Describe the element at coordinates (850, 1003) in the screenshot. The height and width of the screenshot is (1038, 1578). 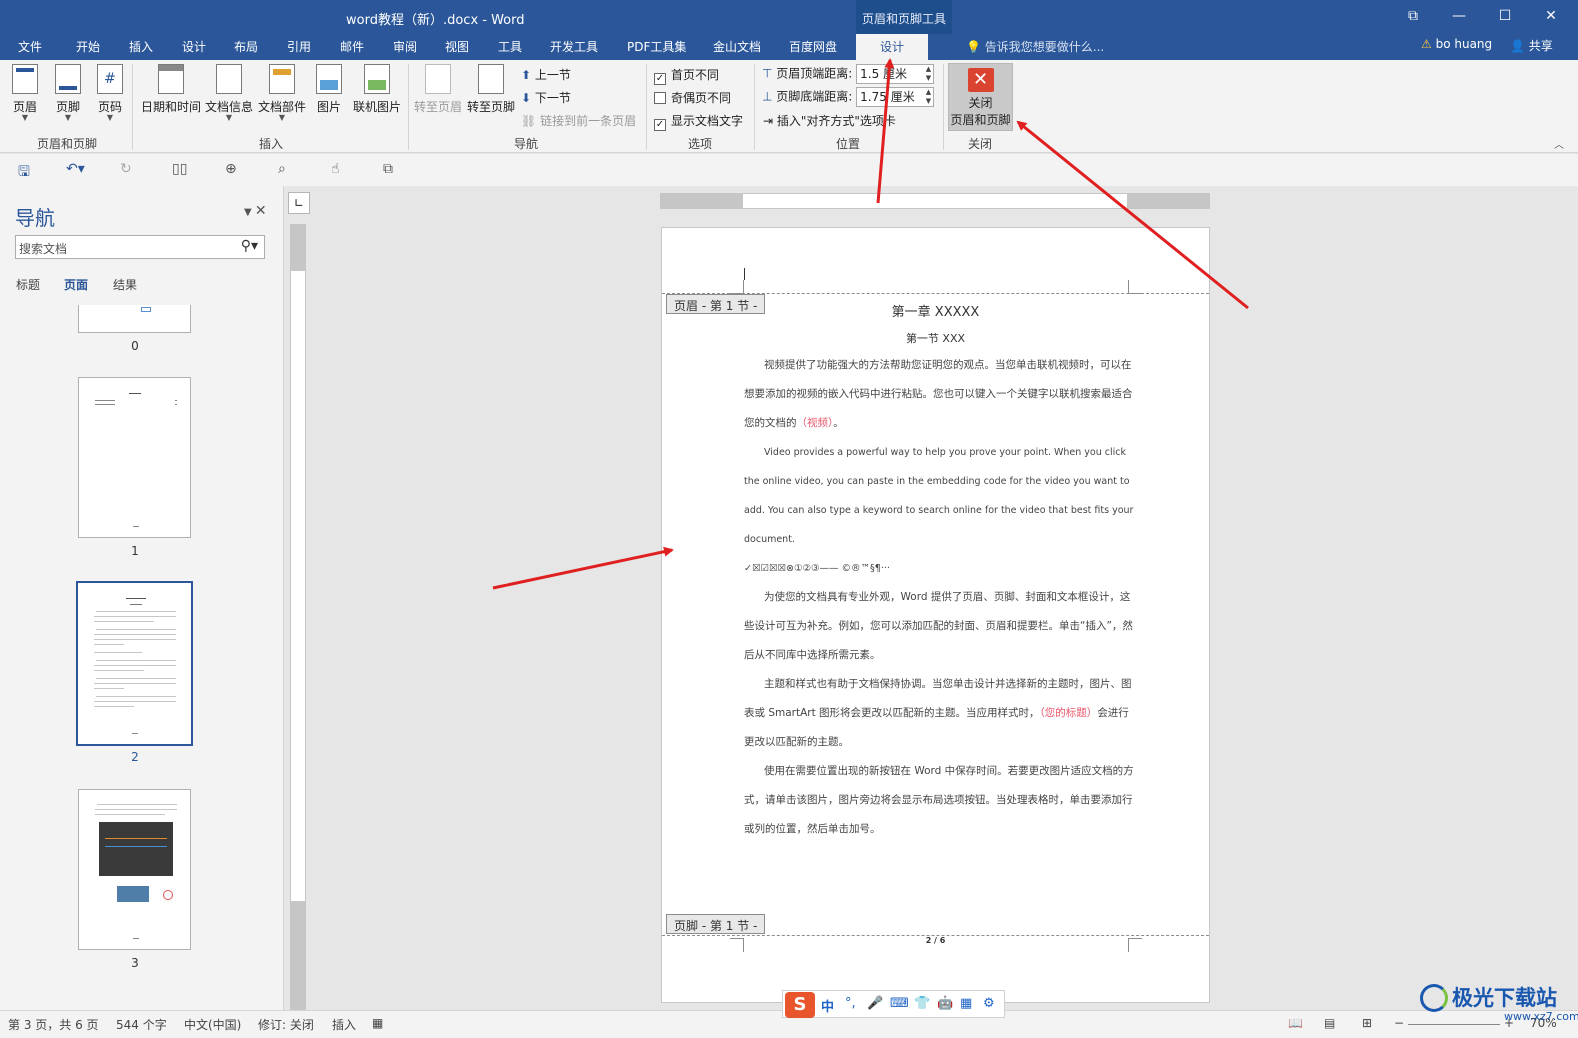
I see `ime-punctuation-icon: °,` at that location.